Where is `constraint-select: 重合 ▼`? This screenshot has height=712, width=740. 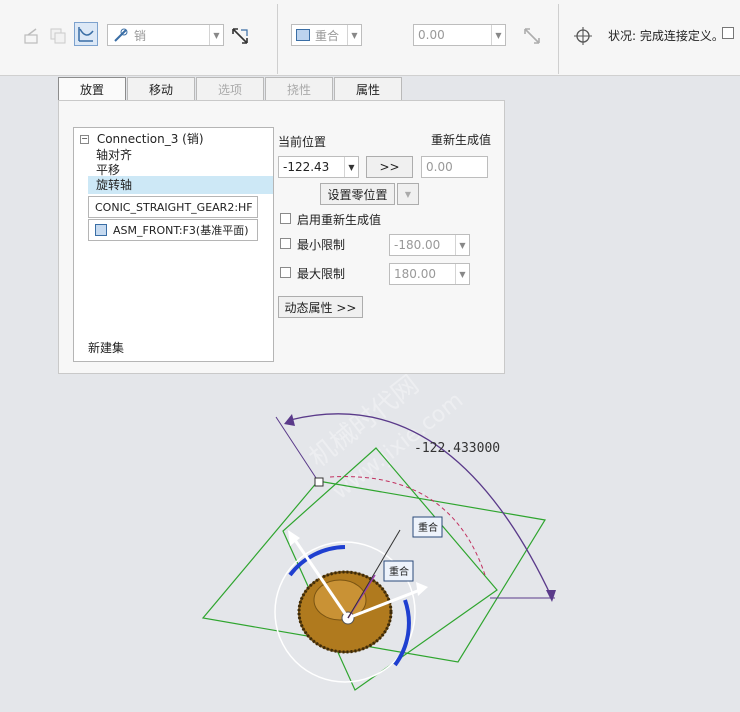
constraint-select: 重合 ▼ is located at coordinates (326, 35).